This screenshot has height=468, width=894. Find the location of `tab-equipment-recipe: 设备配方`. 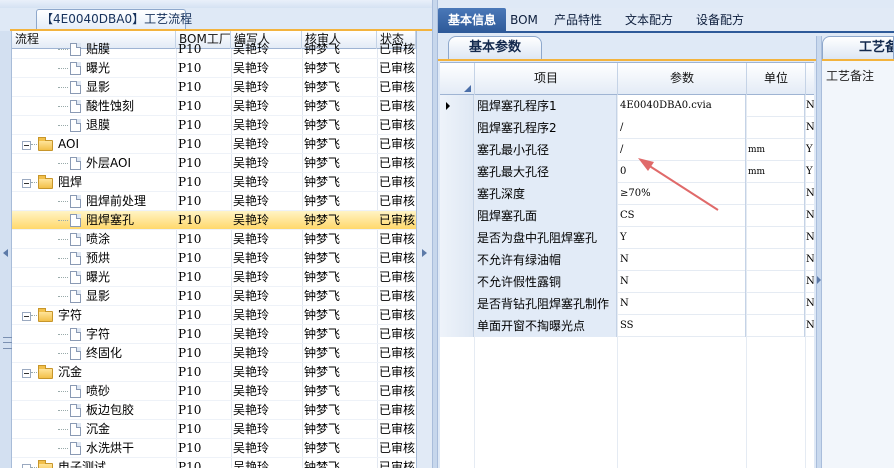

tab-equipment-recipe: 设备配方 is located at coordinates (720, 20).